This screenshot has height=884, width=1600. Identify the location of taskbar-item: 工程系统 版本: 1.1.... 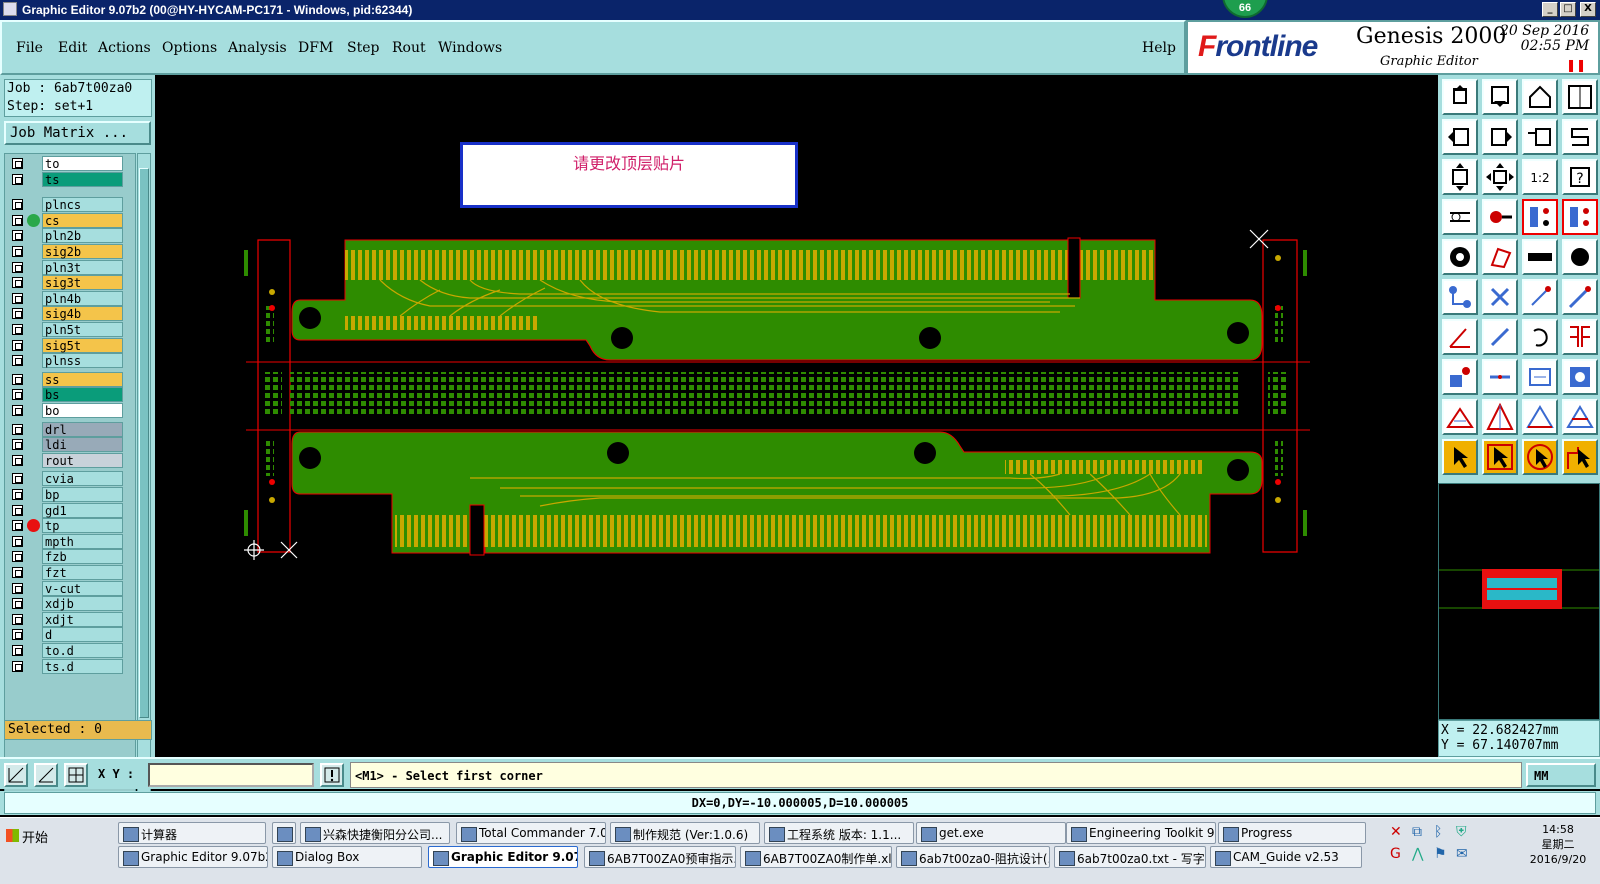
(839, 833).